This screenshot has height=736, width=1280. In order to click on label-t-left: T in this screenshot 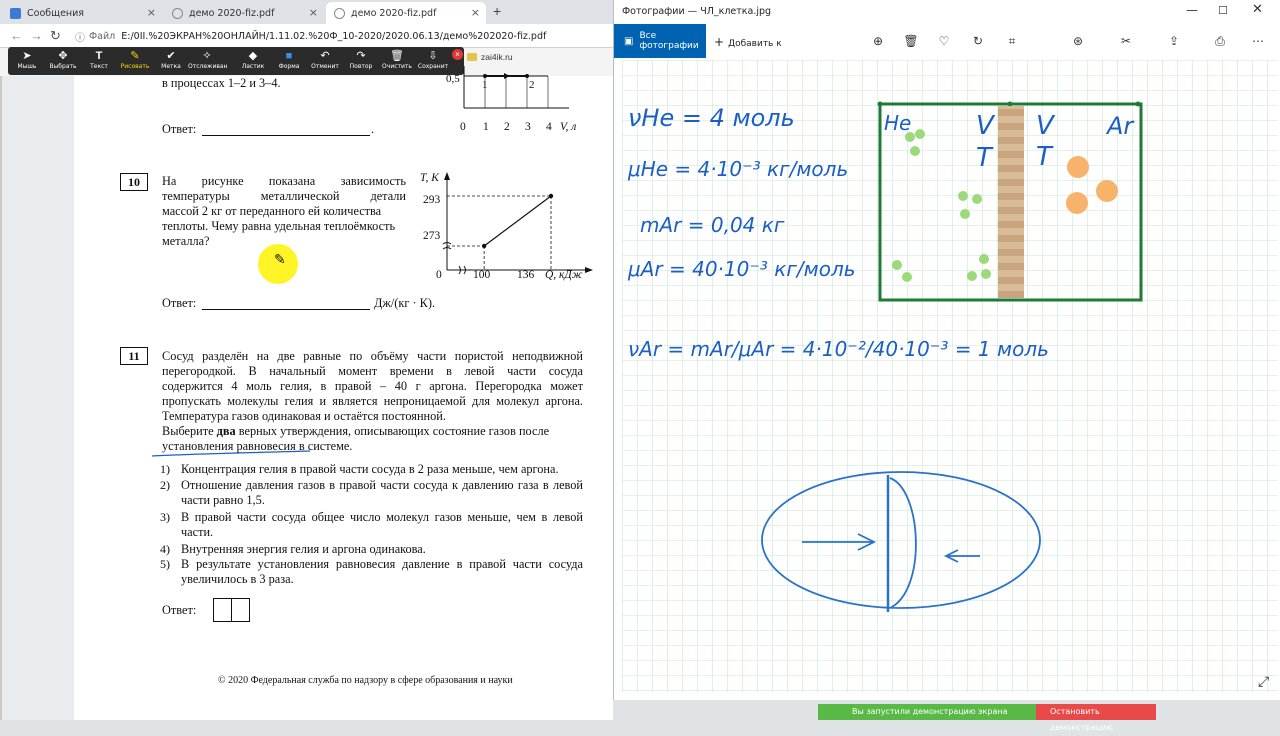, I will do `click(985, 158)`.